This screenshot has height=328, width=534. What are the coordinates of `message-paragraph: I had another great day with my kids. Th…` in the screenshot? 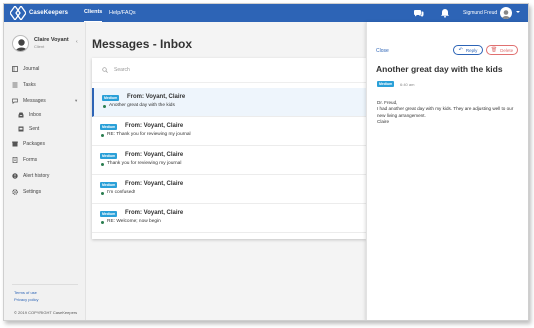 It's located at (445, 112).